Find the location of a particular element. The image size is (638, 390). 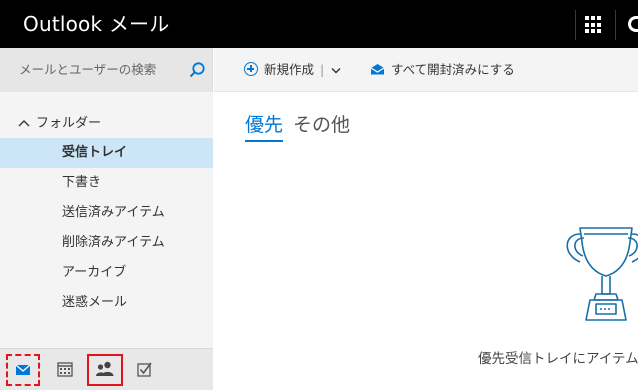

app-title: Outlook メール is located at coordinates (96, 24).